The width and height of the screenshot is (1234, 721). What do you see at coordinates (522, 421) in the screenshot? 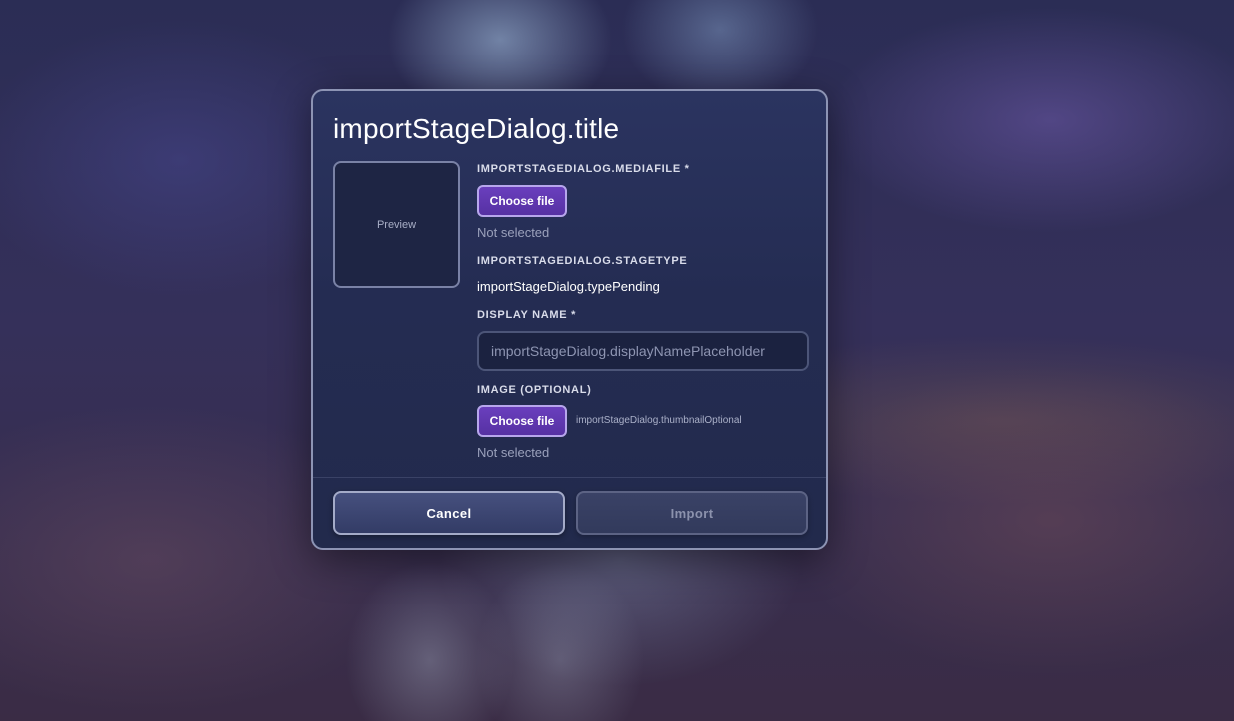
I see `image-choose-button: Choose file` at bounding box center [522, 421].